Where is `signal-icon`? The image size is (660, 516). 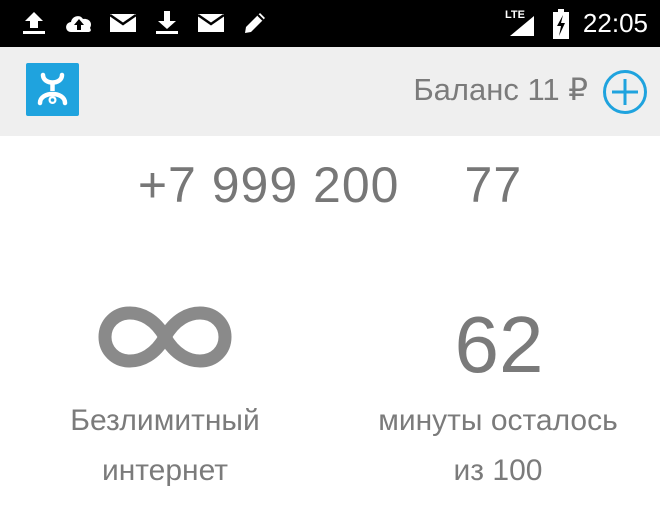 signal-icon is located at coordinates (522, 26).